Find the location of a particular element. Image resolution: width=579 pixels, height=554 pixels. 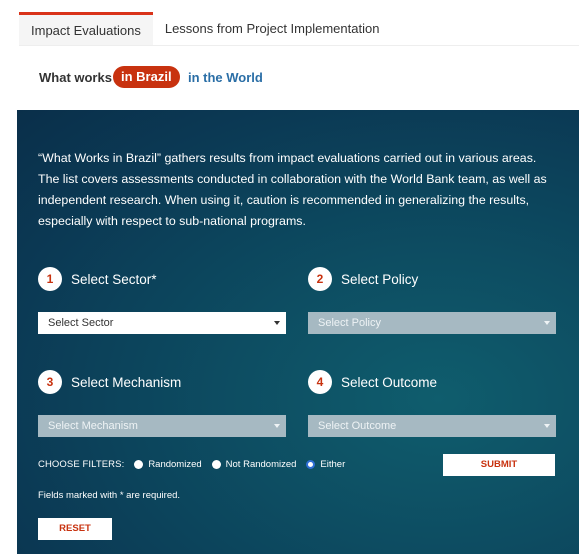

radio-randomized is located at coordinates (139, 464).